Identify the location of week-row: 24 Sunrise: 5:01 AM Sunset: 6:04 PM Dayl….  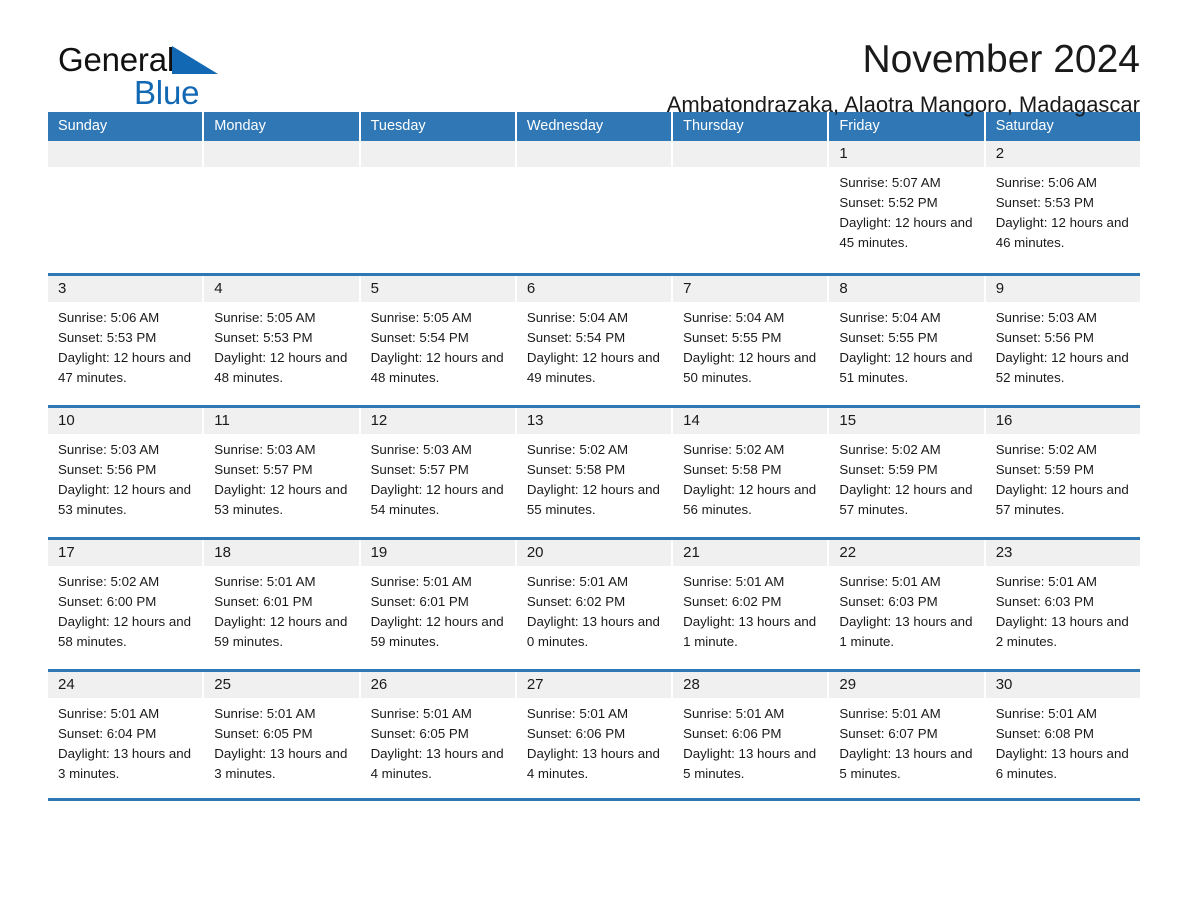
(594, 735).